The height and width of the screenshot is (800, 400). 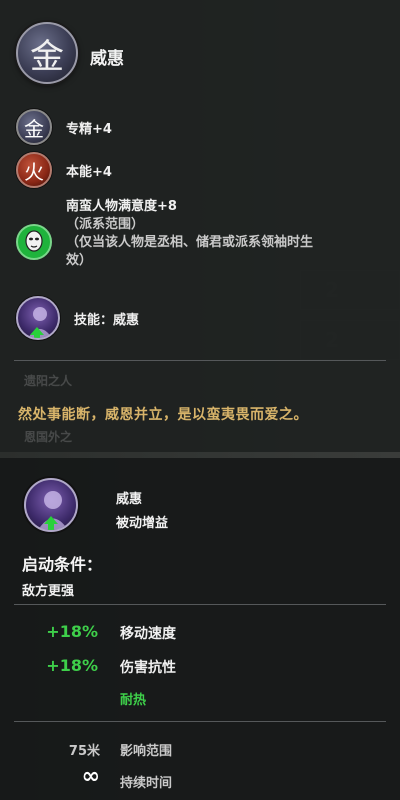 What do you see at coordinates (107, 59) in the screenshot?
I see `trait-title: 威惠` at bounding box center [107, 59].